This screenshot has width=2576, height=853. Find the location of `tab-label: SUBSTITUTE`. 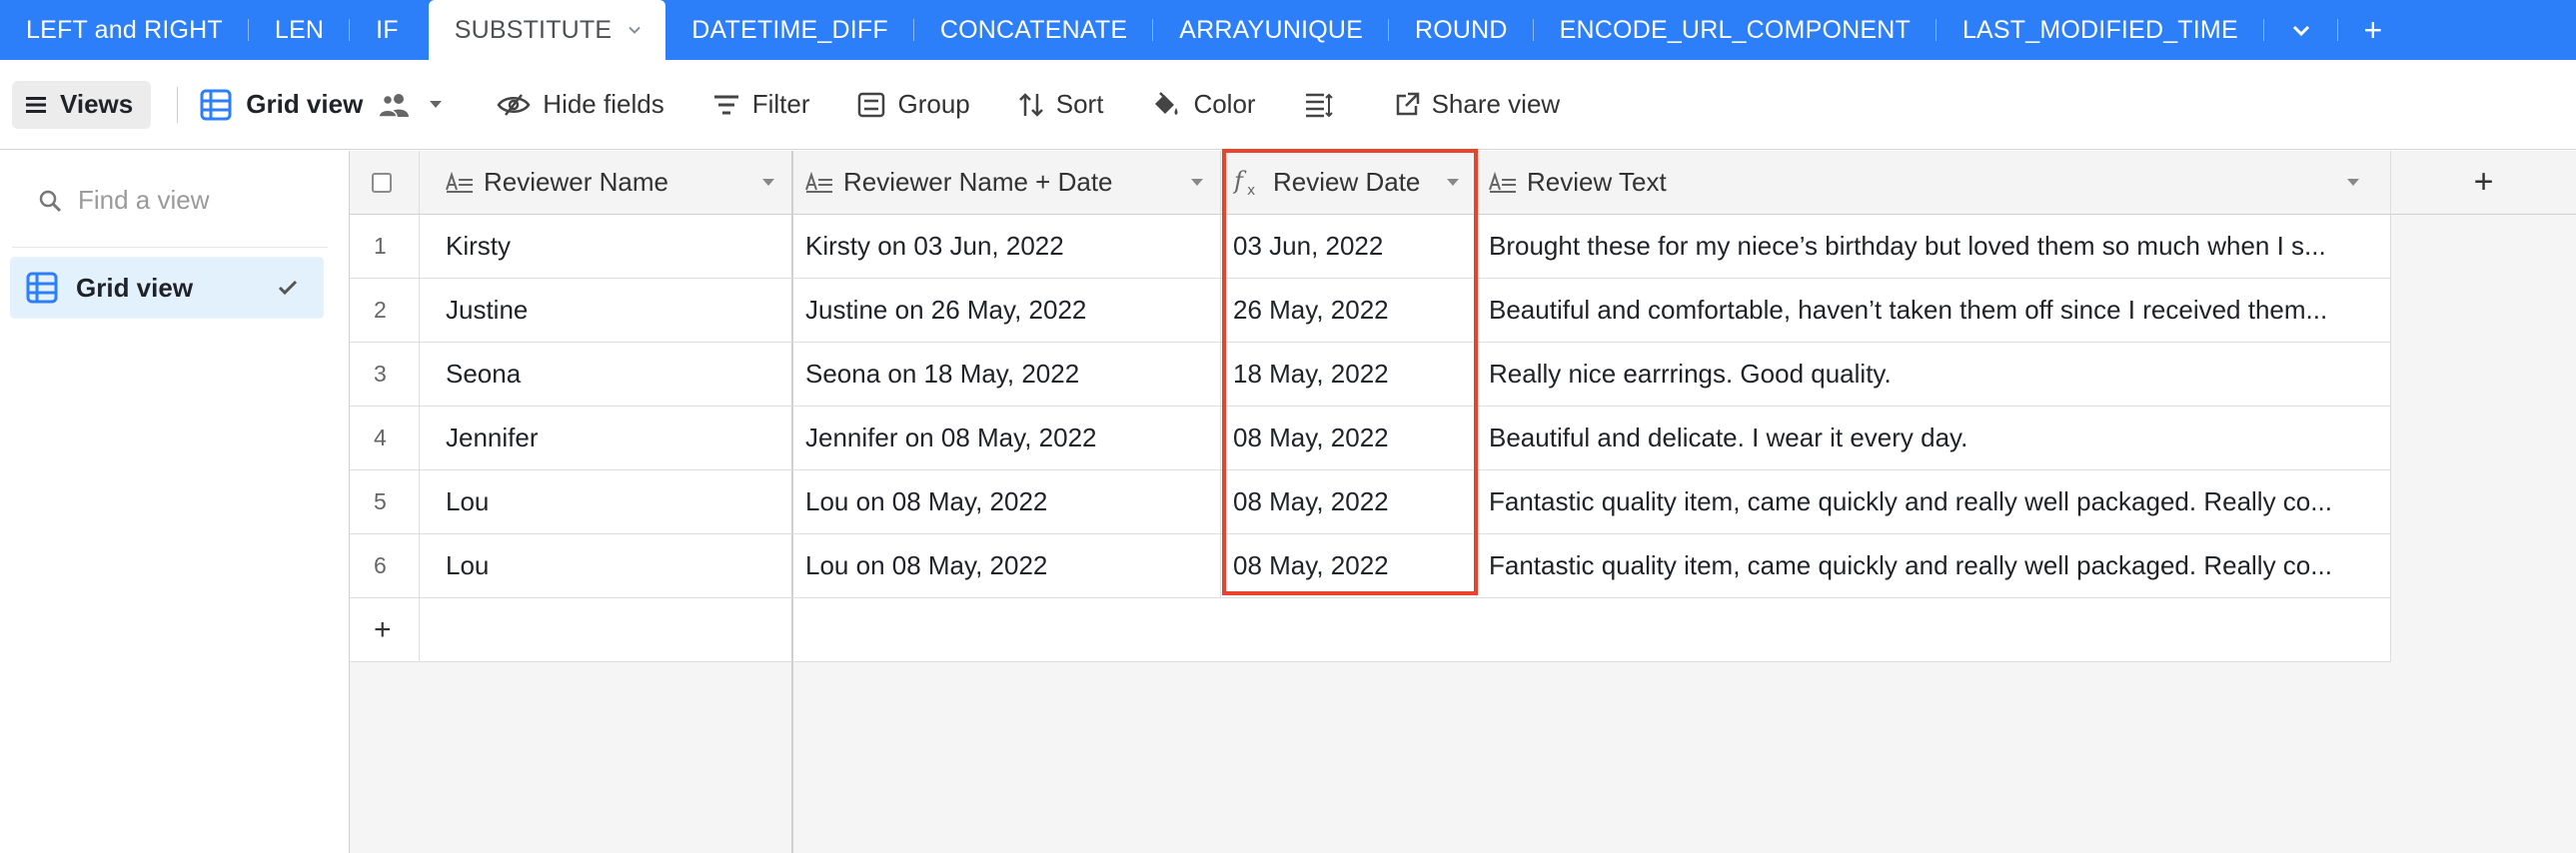

tab-label: SUBSTITUTE is located at coordinates (533, 29).